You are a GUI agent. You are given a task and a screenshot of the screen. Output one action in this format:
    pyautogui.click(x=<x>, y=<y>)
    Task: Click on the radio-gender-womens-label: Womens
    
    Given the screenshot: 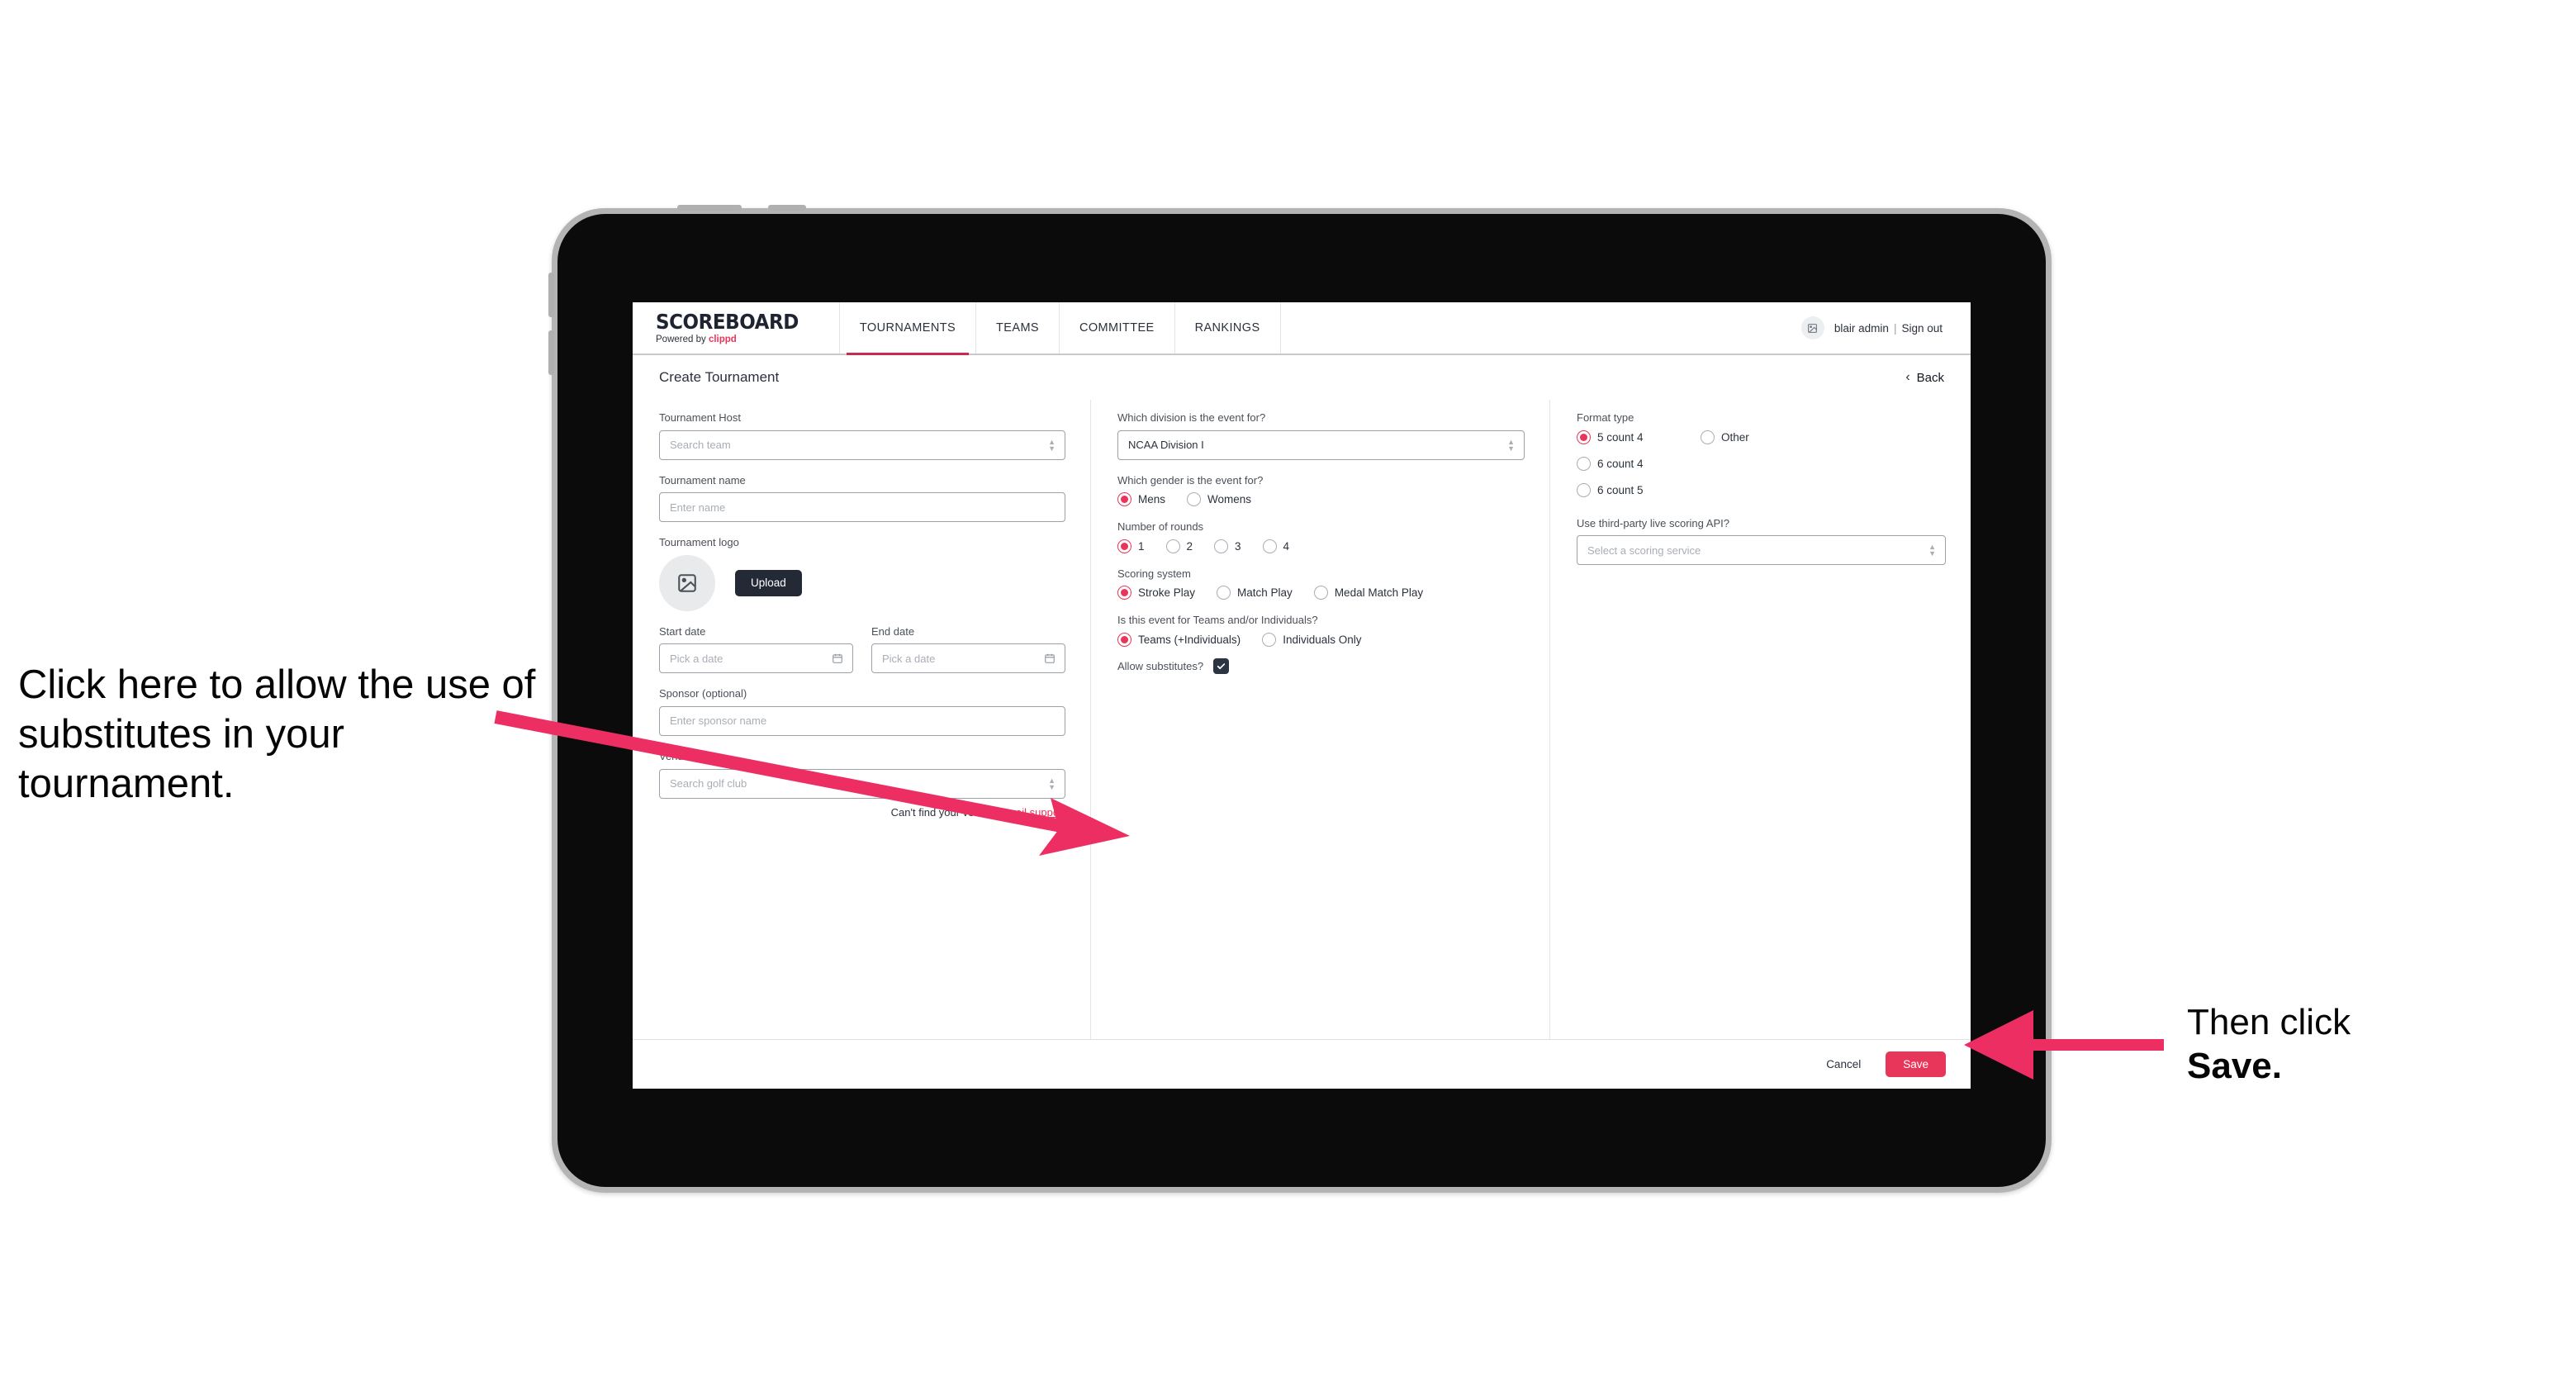 What is the action you would take?
    pyautogui.click(x=1229, y=499)
    